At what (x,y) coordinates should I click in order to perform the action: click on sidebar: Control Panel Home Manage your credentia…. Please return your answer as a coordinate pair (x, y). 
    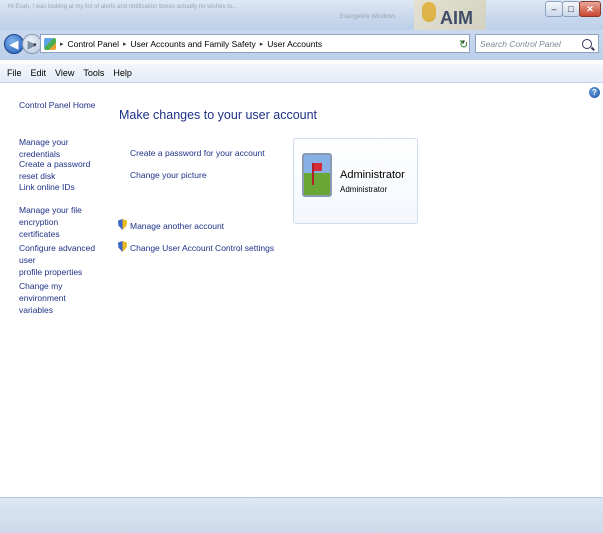
    Looking at the image, I should click on (53, 290).